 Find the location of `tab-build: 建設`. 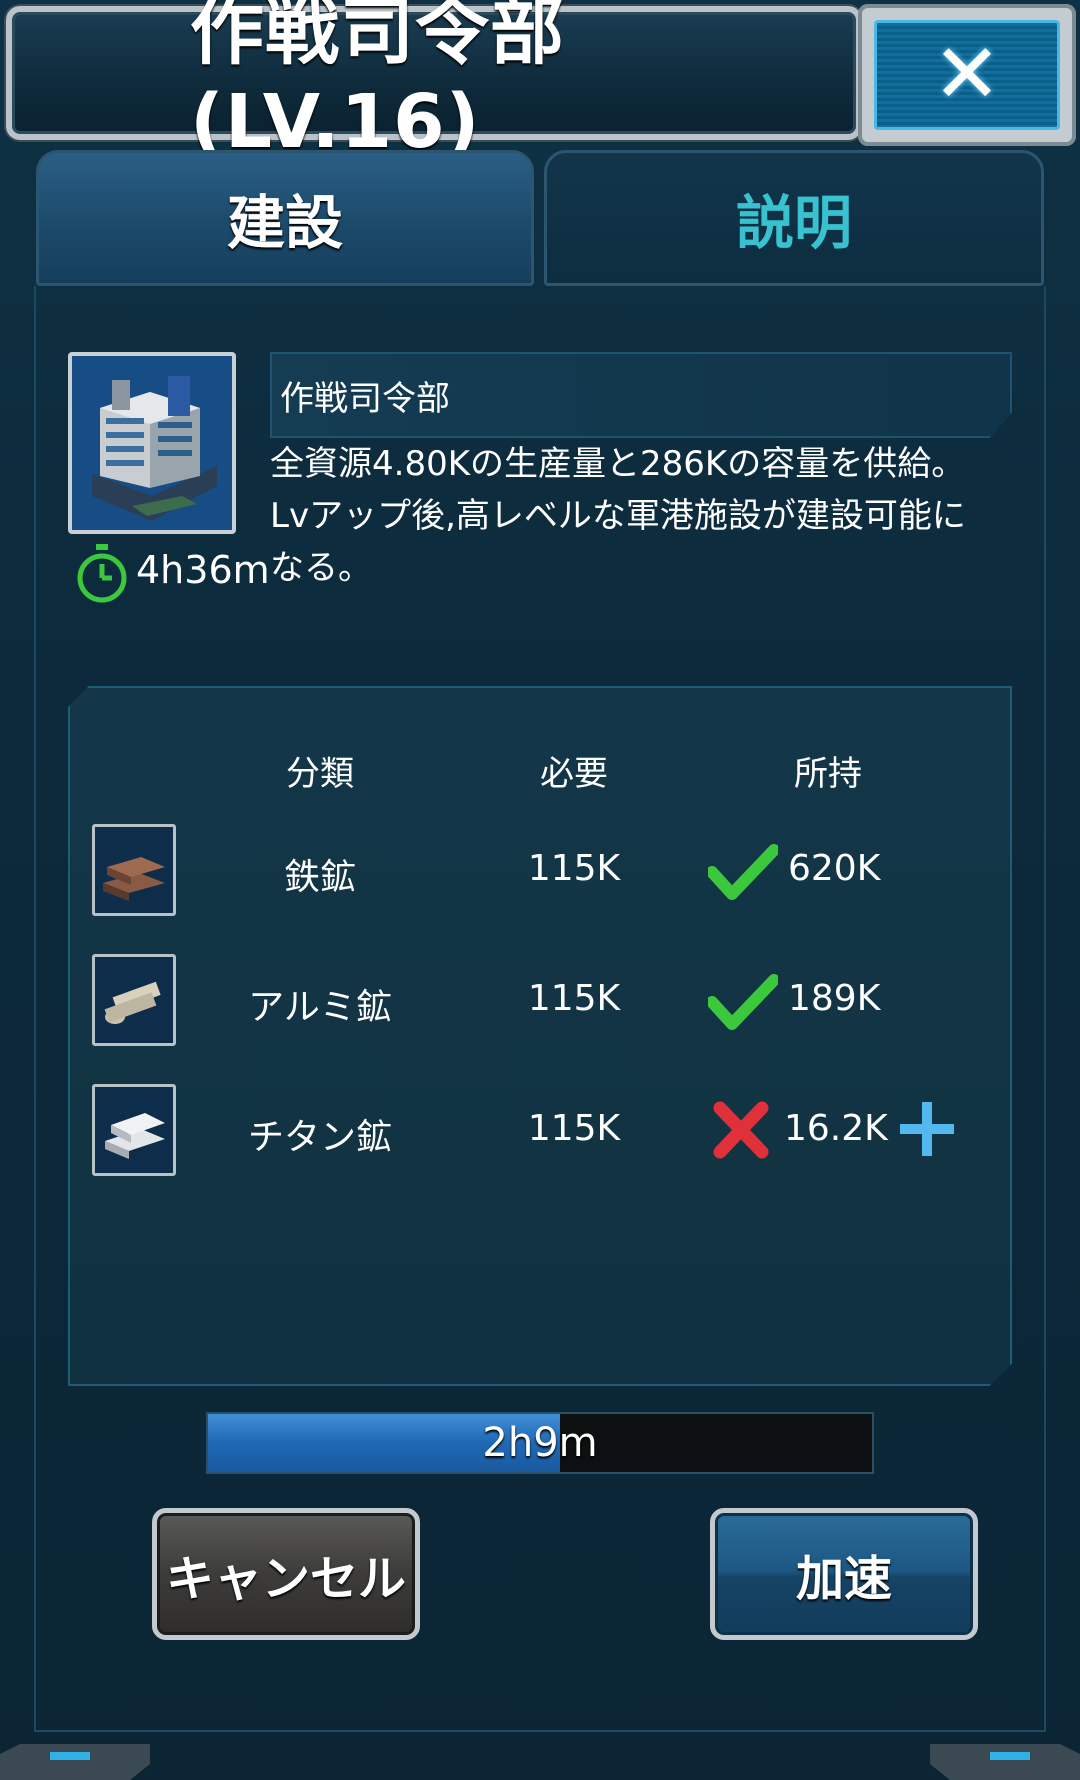

tab-build: 建設 is located at coordinates (285, 218).